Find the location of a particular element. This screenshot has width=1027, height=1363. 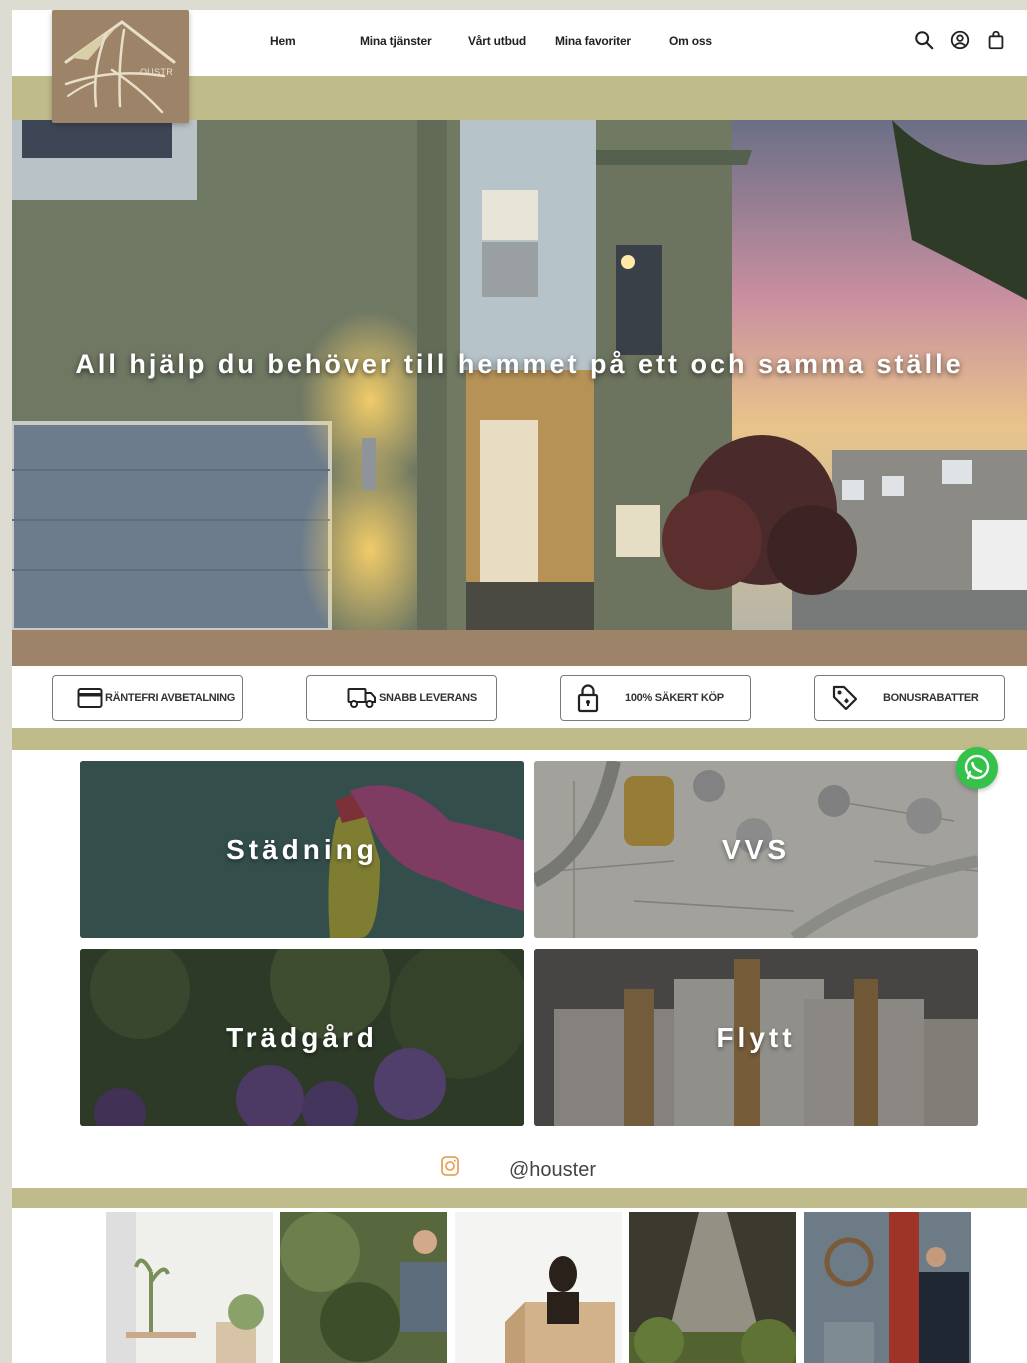

service-label: Städning is located at coordinates (302, 849).